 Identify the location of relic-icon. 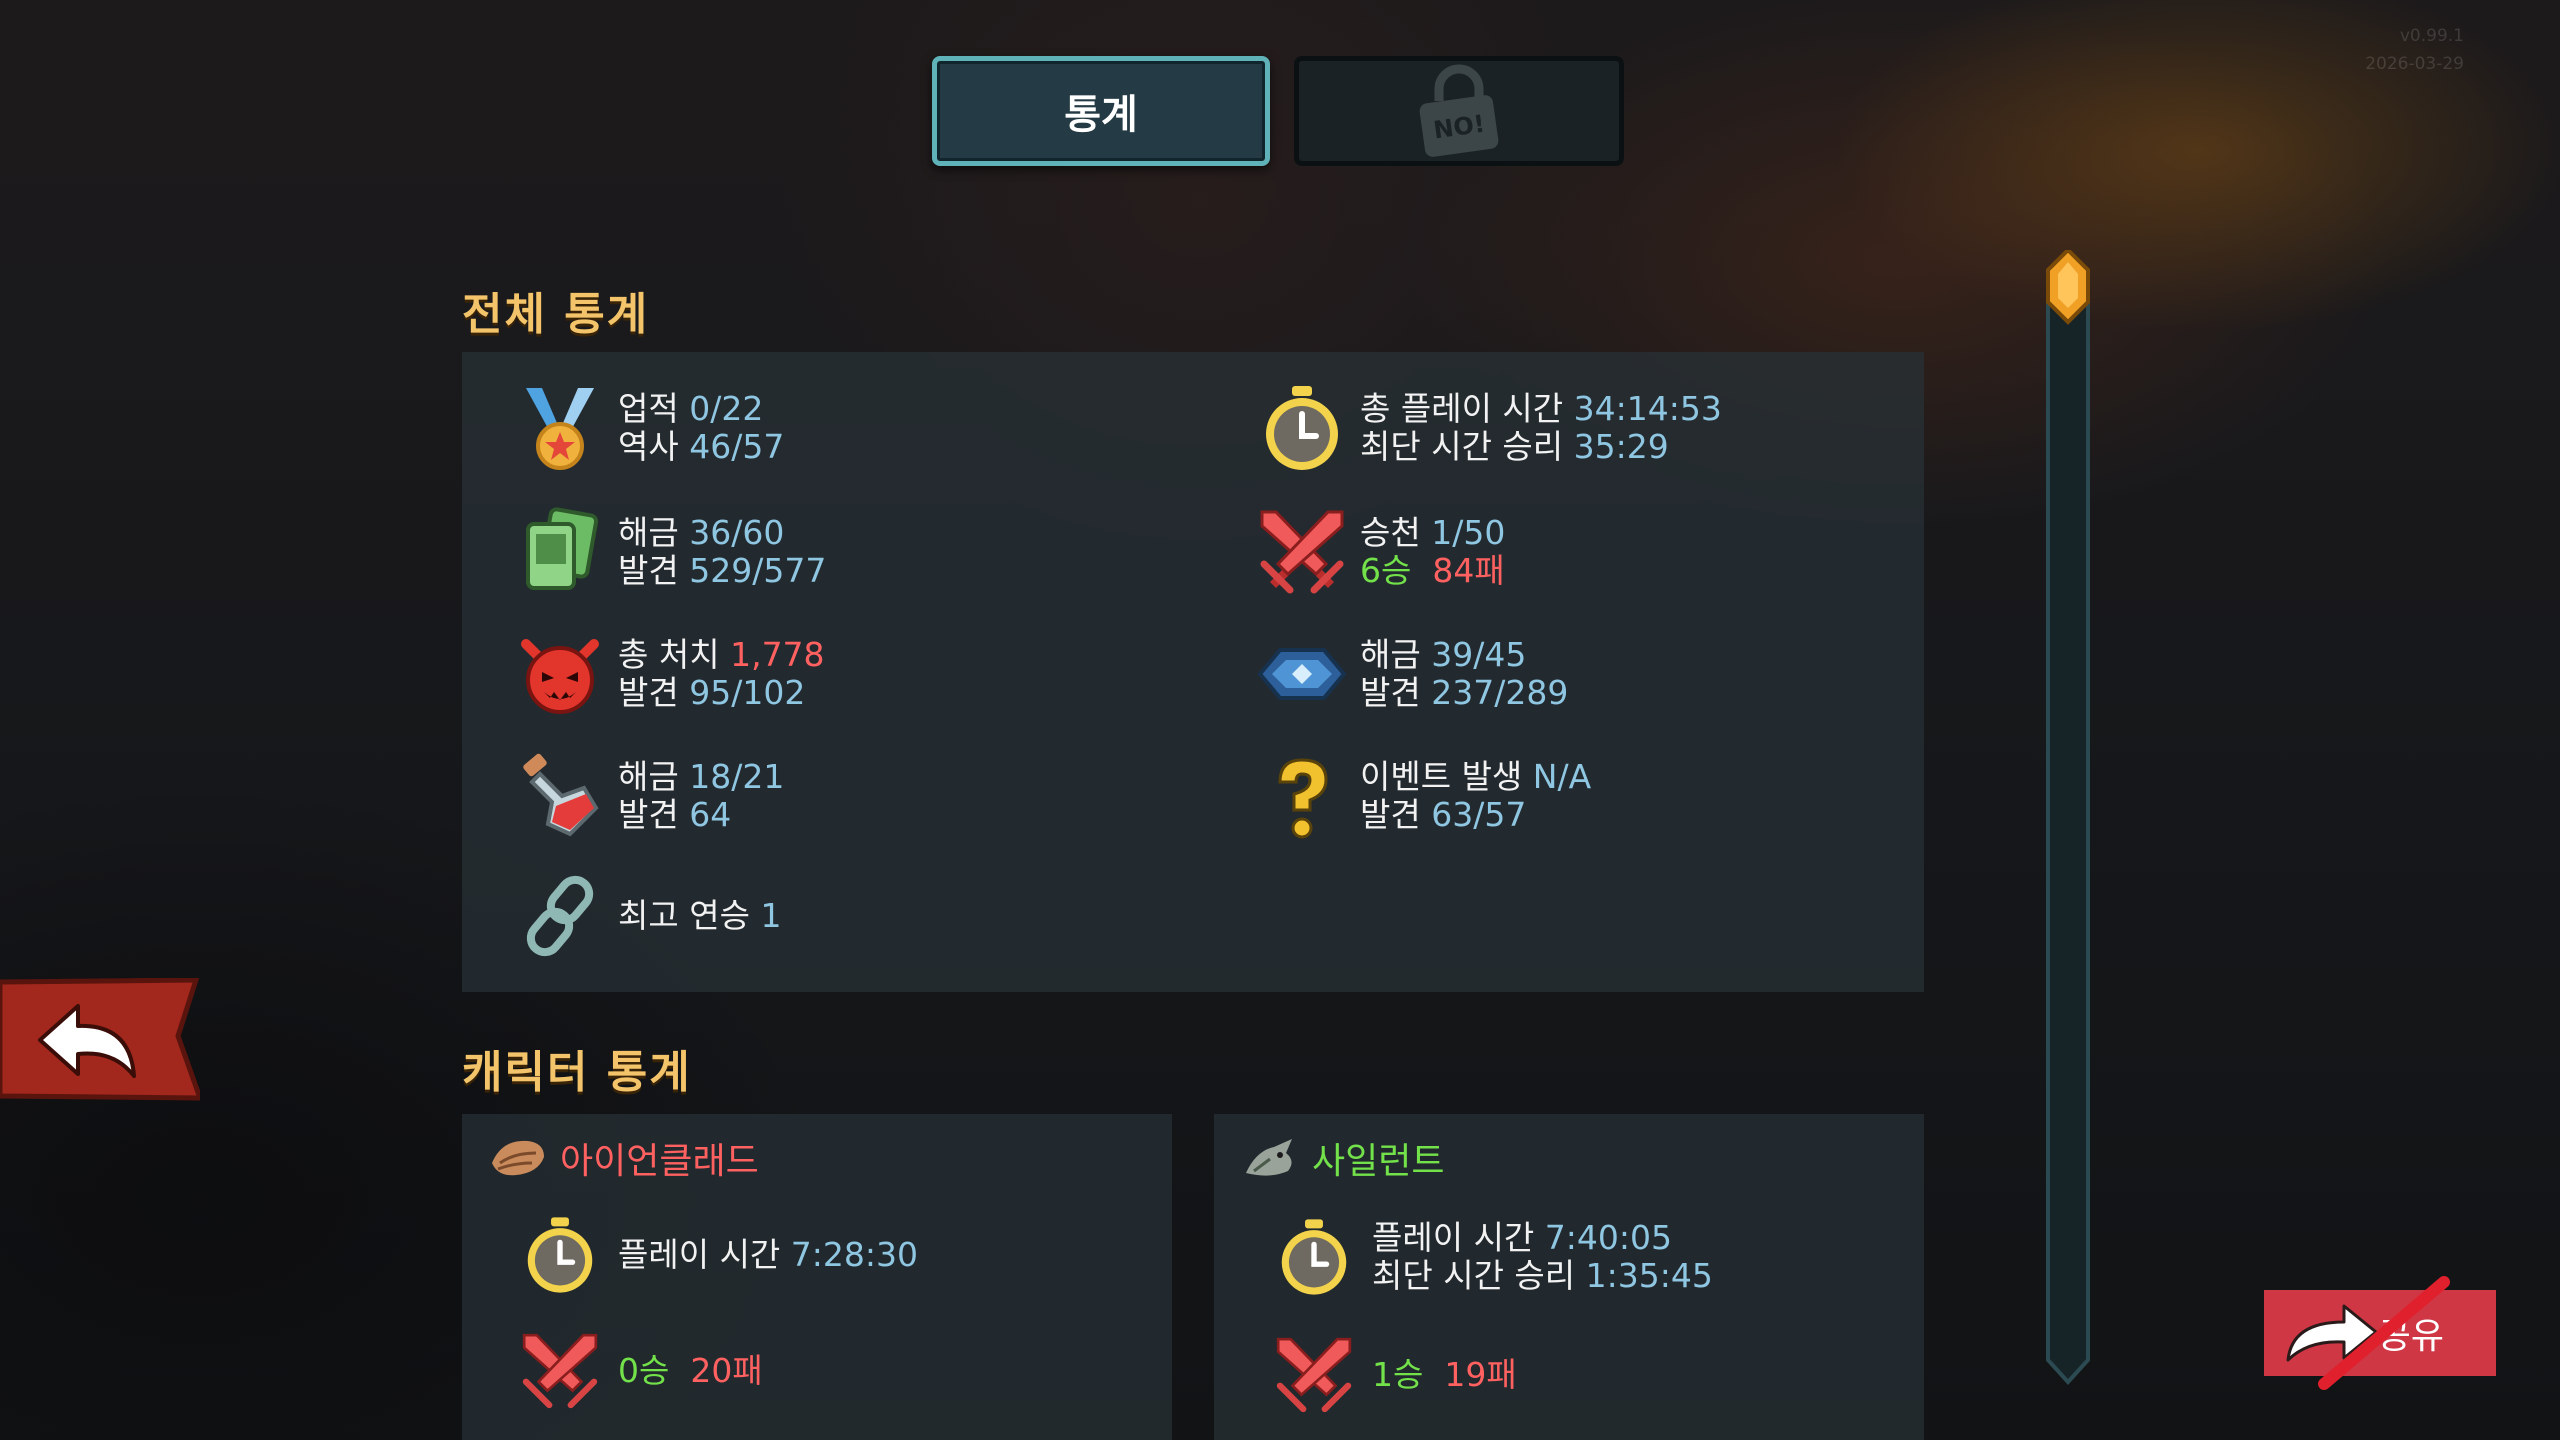
(1302, 674).